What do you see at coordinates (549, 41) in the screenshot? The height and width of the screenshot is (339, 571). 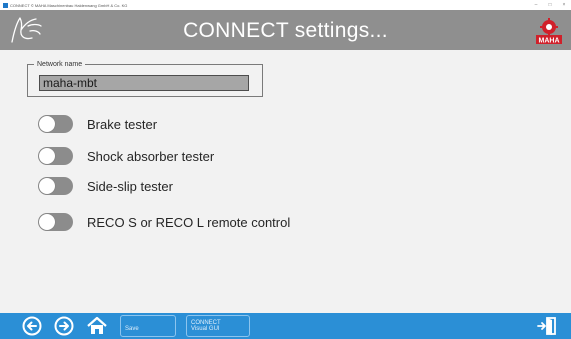 I see `logo-text: MAHA` at bounding box center [549, 41].